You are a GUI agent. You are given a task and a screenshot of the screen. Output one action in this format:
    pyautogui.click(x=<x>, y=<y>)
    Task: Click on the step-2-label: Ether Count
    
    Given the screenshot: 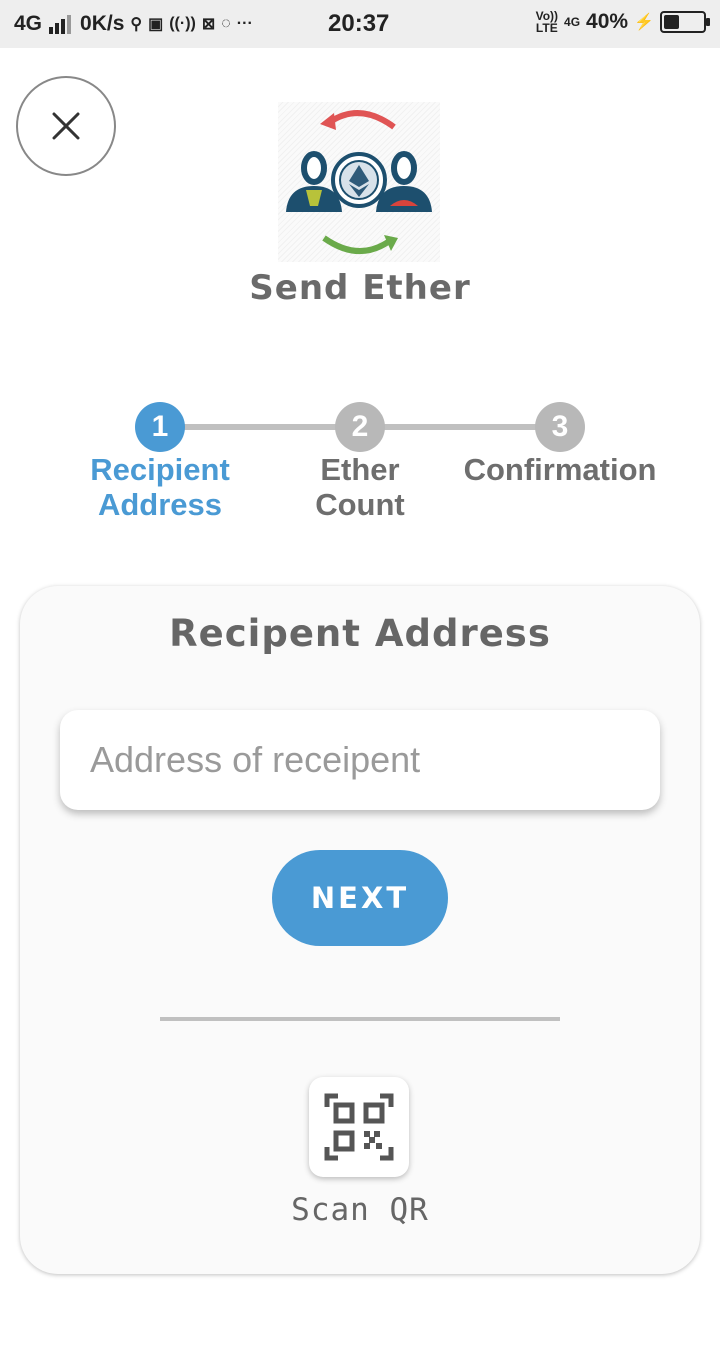 What is the action you would take?
    pyautogui.click(x=360, y=487)
    